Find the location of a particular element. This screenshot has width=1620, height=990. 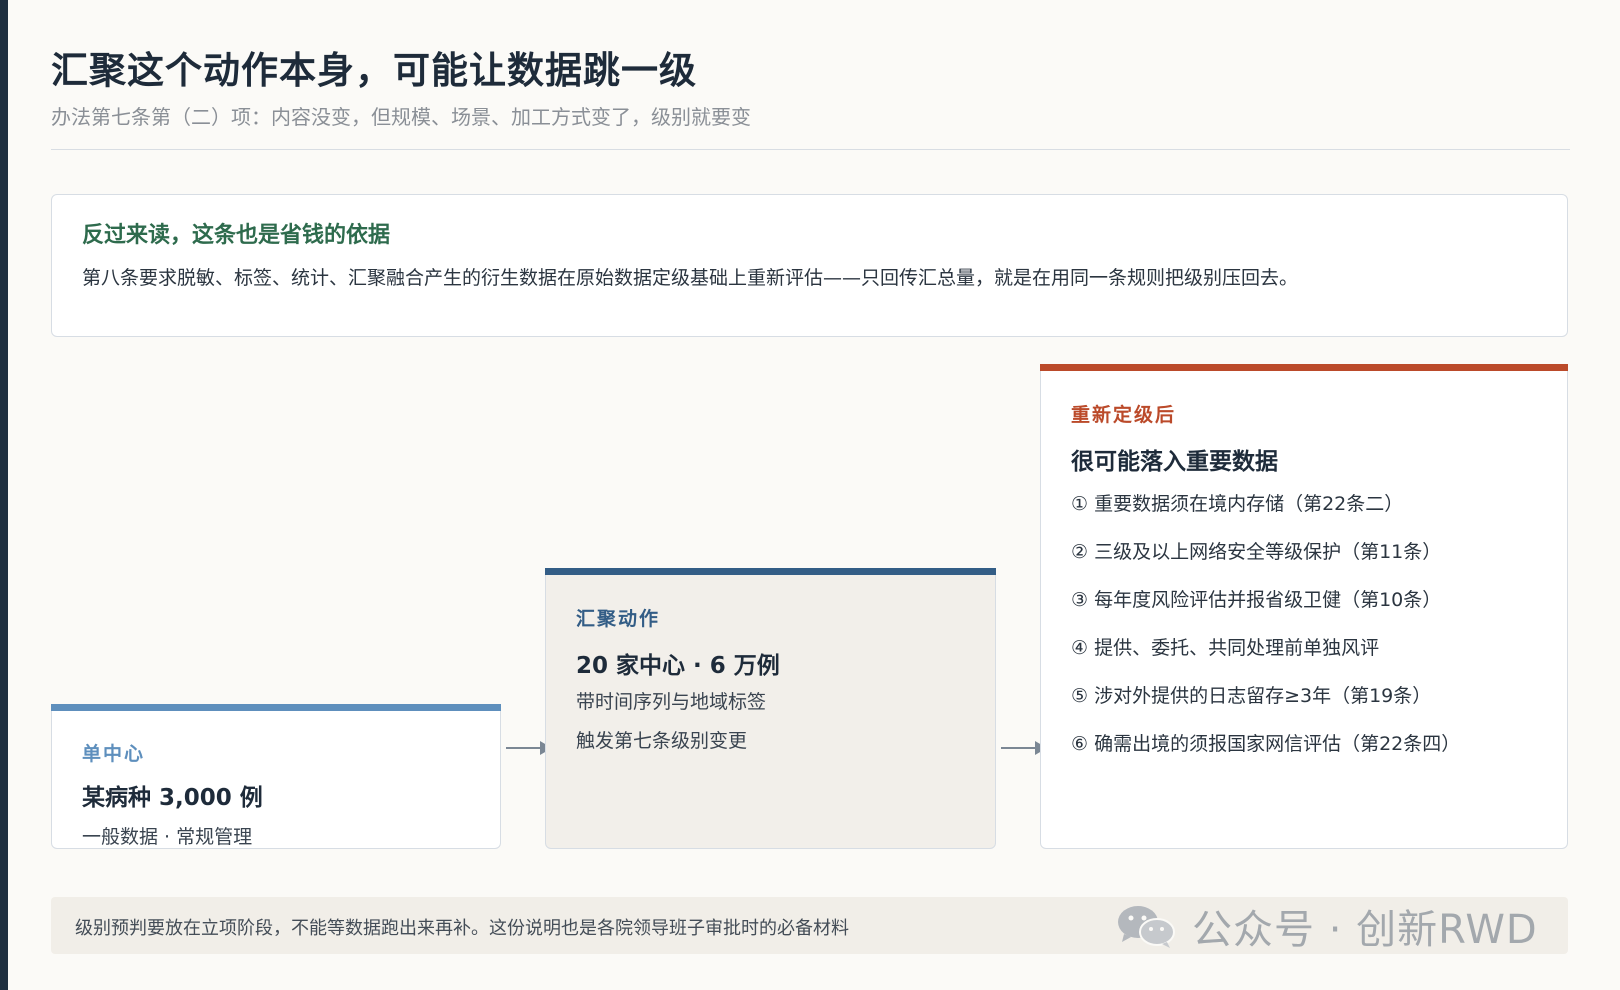

card-headline: 某病种 3,000 例 is located at coordinates (172, 798).